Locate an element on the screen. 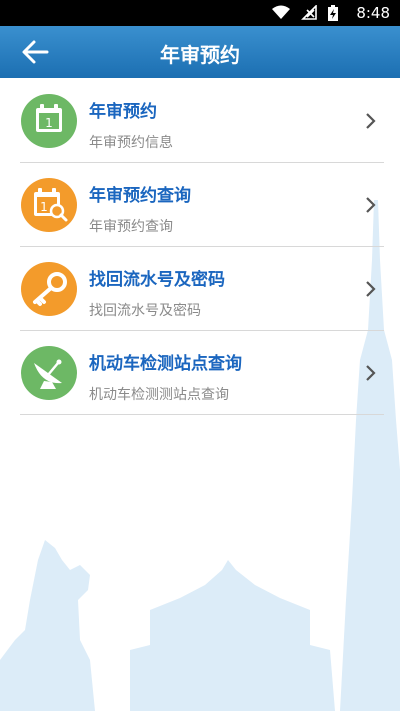 The height and width of the screenshot is (711, 400). page-title: 年审预约 is located at coordinates (200, 55).